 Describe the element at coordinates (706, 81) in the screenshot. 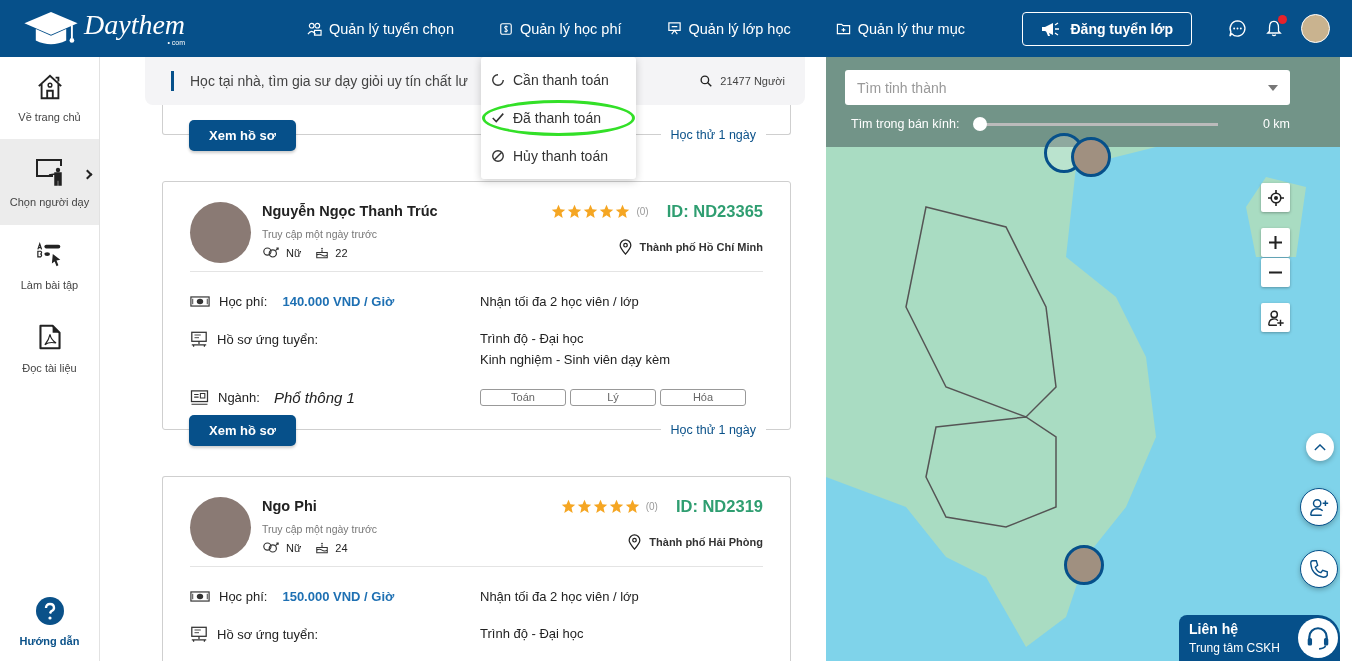

I see `search-icon` at that location.